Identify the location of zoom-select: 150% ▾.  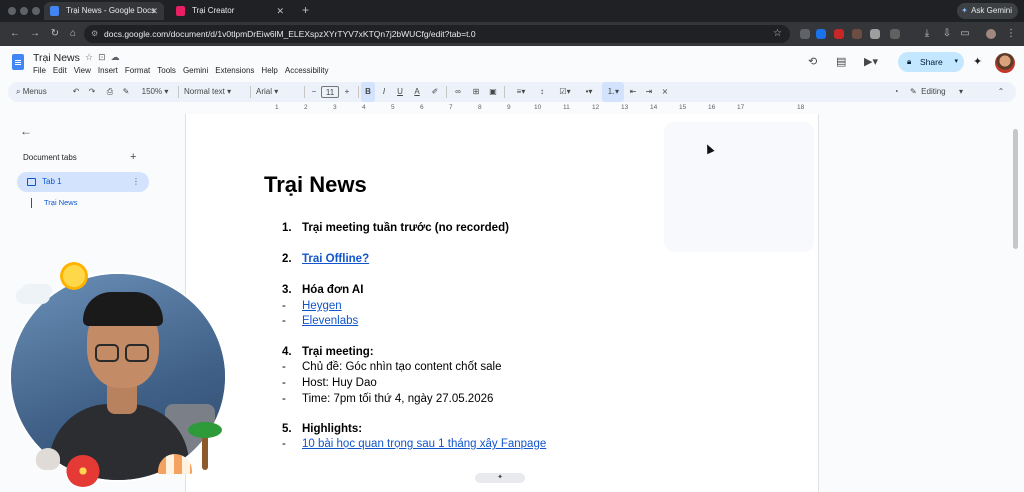
(155, 92).